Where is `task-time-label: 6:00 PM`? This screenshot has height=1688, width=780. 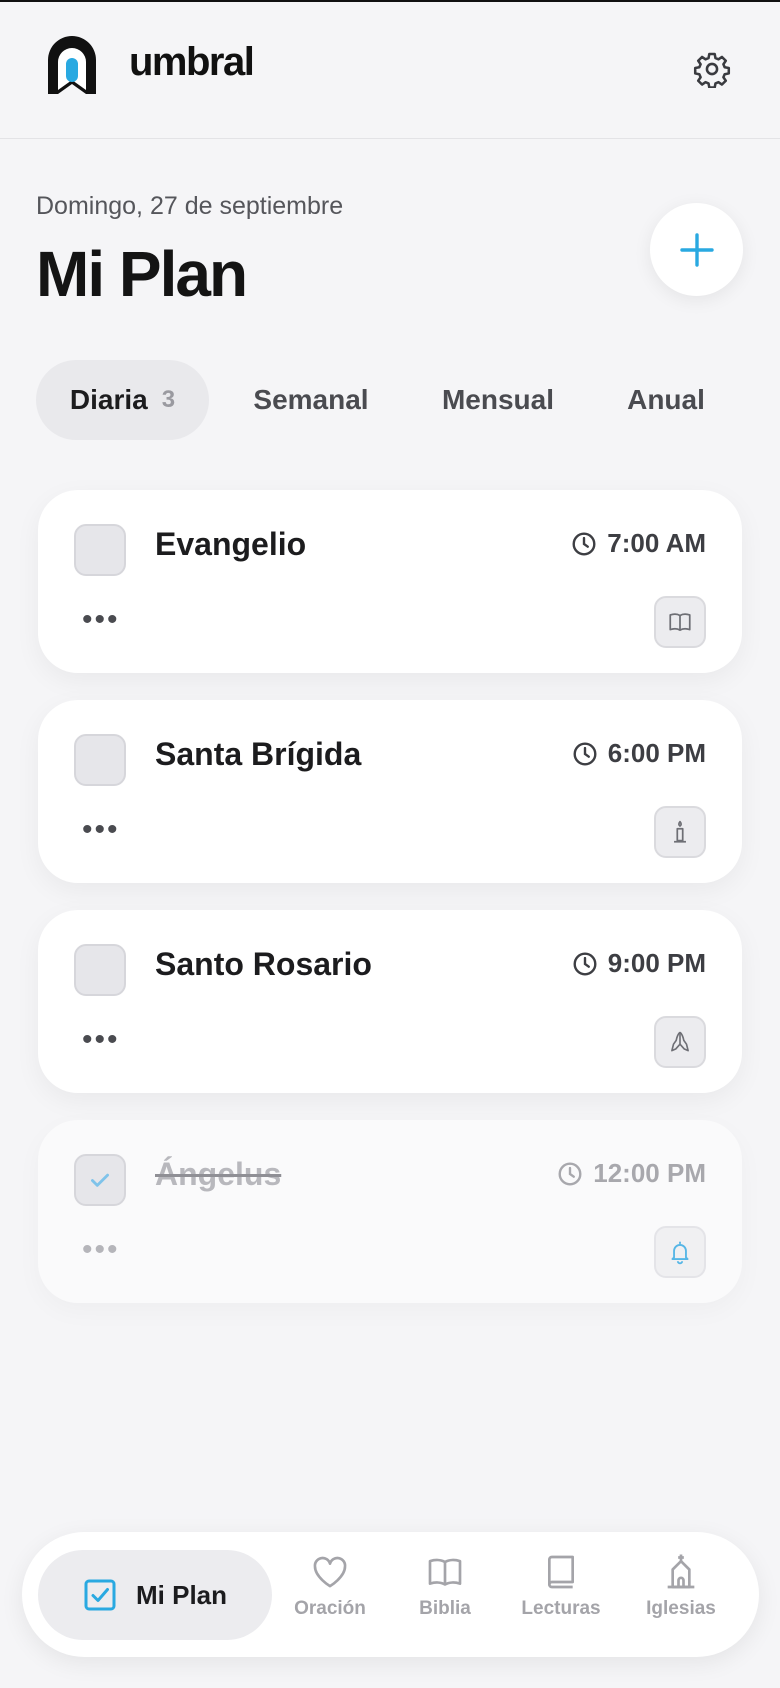
task-time-label: 6:00 PM is located at coordinates (656, 753).